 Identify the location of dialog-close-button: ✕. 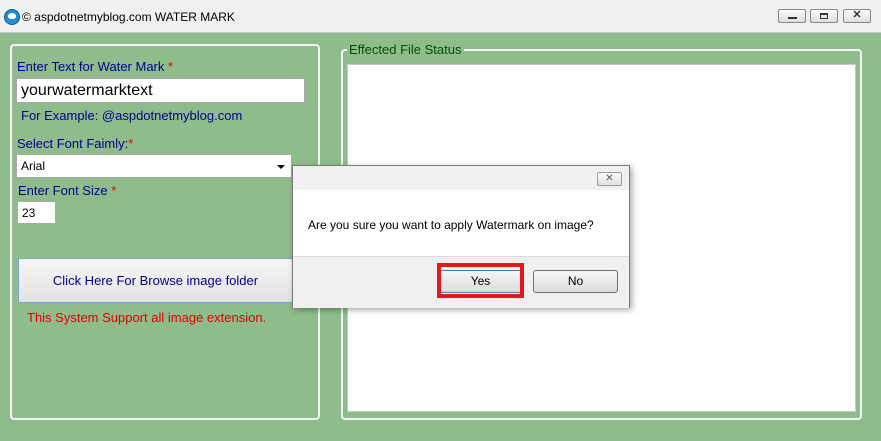
(609, 179).